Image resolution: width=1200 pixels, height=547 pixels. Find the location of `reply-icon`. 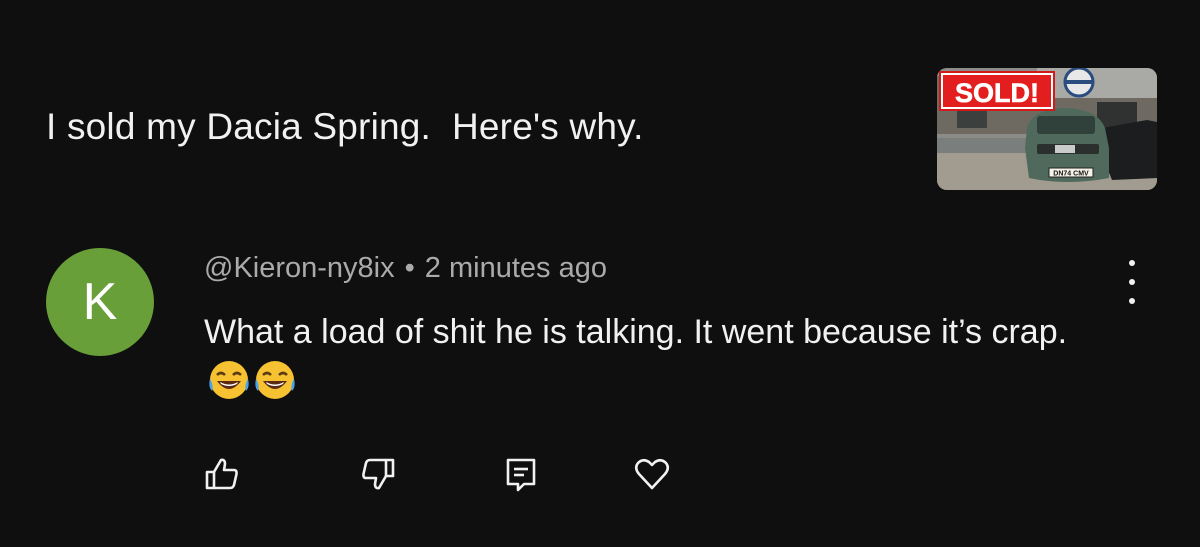

reply-icon is located at coordinates (520, 474).